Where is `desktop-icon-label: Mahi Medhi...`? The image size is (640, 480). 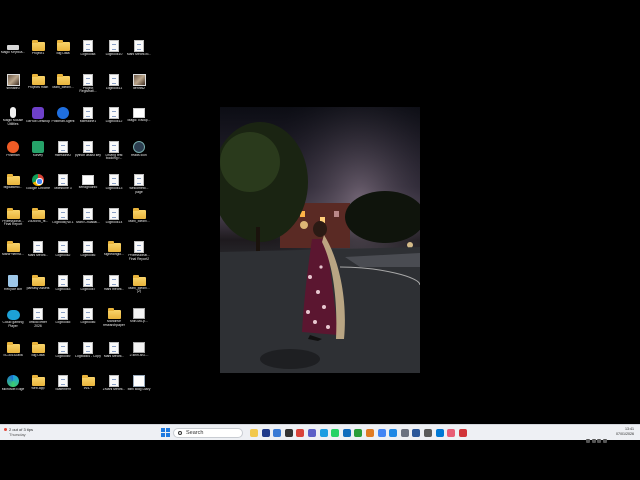 desktop-icon-label: Mahi Medhi... is located at coordinates (38, 255).